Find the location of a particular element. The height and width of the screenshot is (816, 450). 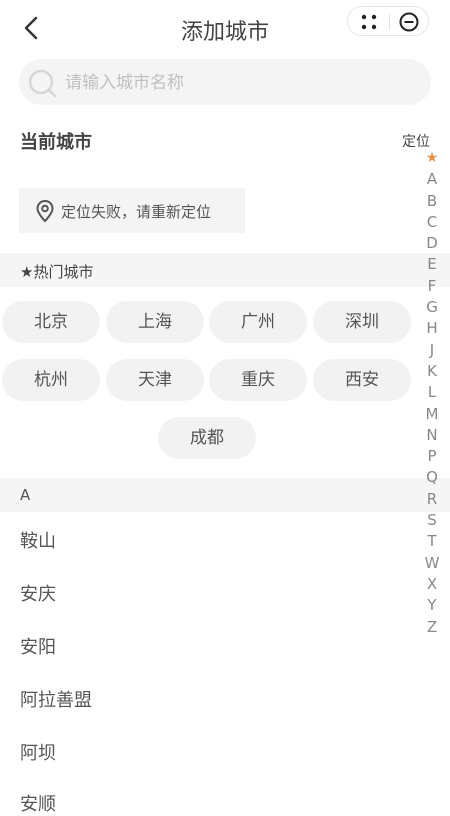

index-letter: P is located at coordinates (432, 456).